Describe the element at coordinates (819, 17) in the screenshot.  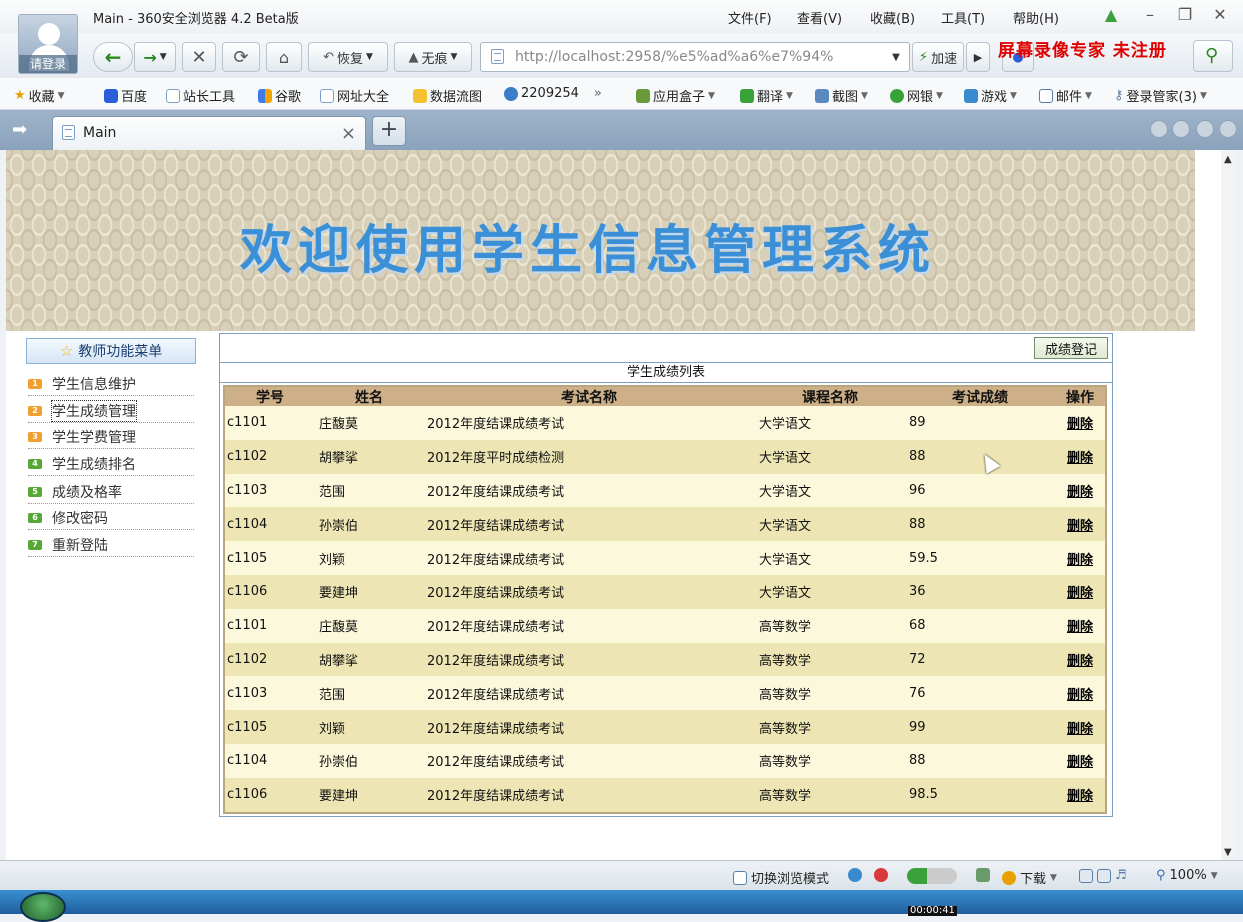
I see `menu-view: 查看(V)` at that location.